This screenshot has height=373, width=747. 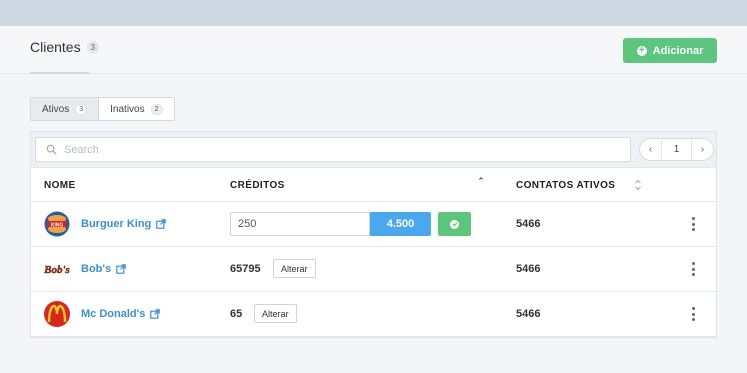 I want to click on column-header-creditos: CRÉDITOS, so click(x=257, y=185).